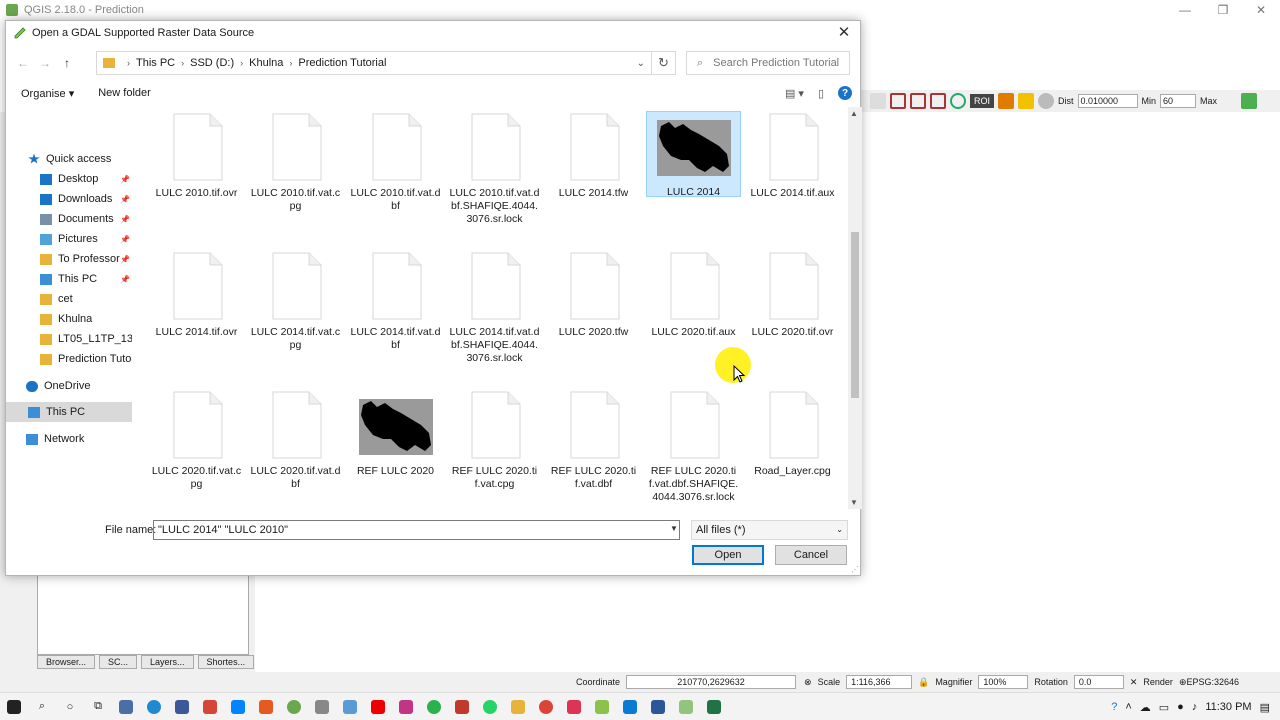  I want to click on file-item: LULC 2020.tif.aux, so click(693, 295).